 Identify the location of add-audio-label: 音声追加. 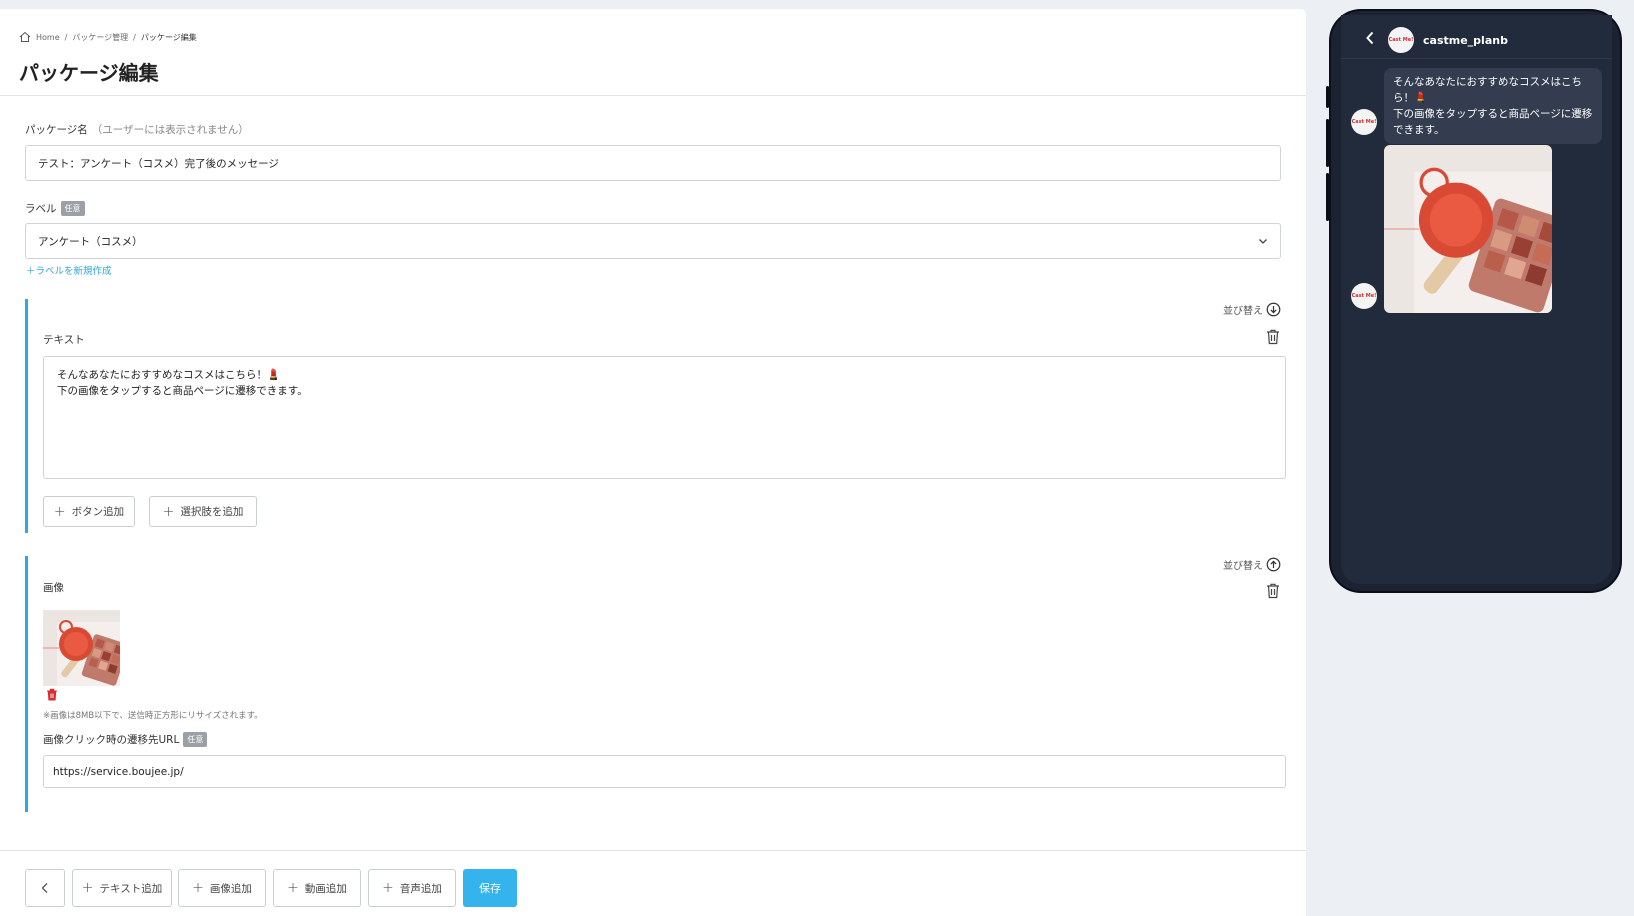
(420, 888).